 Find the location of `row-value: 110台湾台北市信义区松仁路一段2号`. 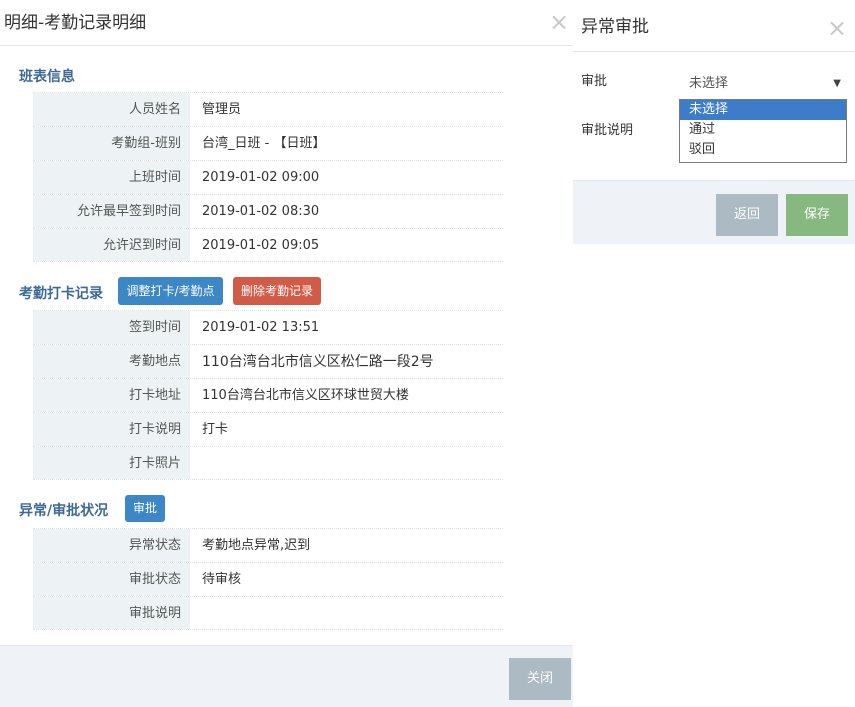

row-value: 110台湾台北市信义区松仁路一段2号 is located at coordinates (318, 362).